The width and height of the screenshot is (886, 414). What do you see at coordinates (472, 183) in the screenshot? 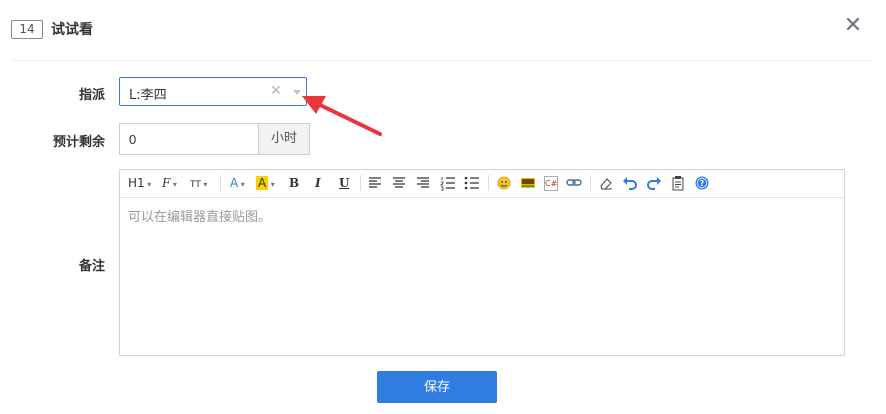
I see `bullet-list-icon` at bounding box center [472, 183].